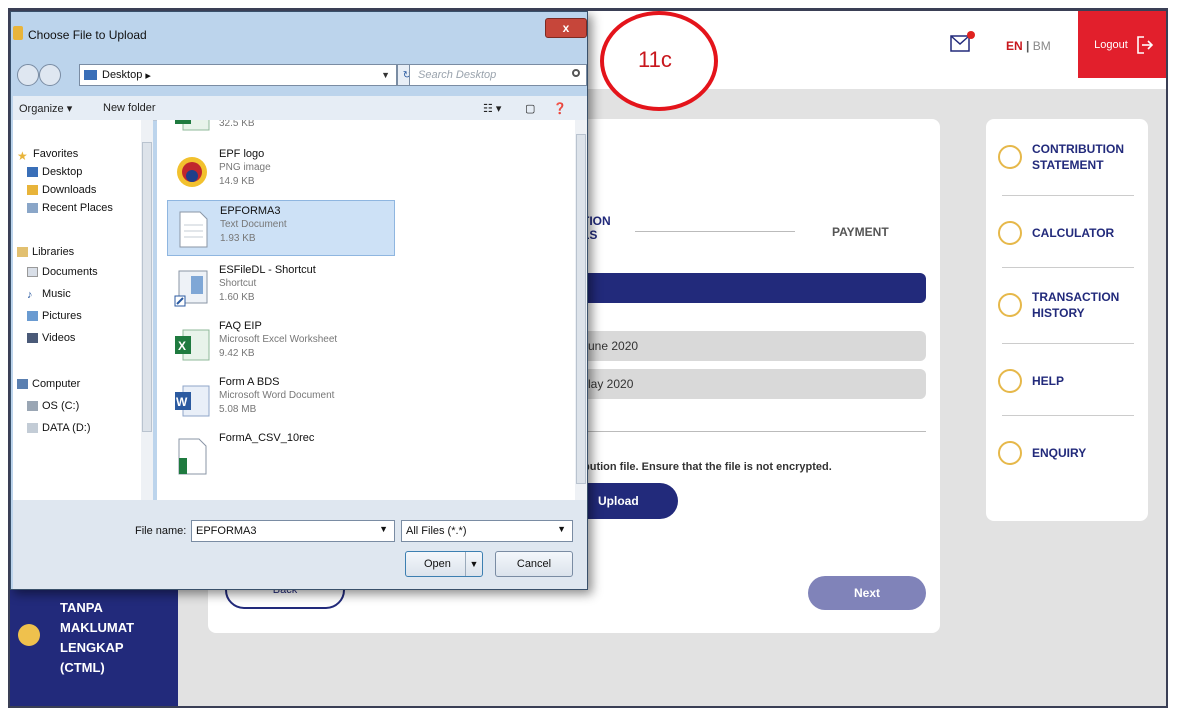 The height and width of the screenshot is (714, 1177). I want to click on file-type-select: All Files (*.*) ▼, so click(487, 531).